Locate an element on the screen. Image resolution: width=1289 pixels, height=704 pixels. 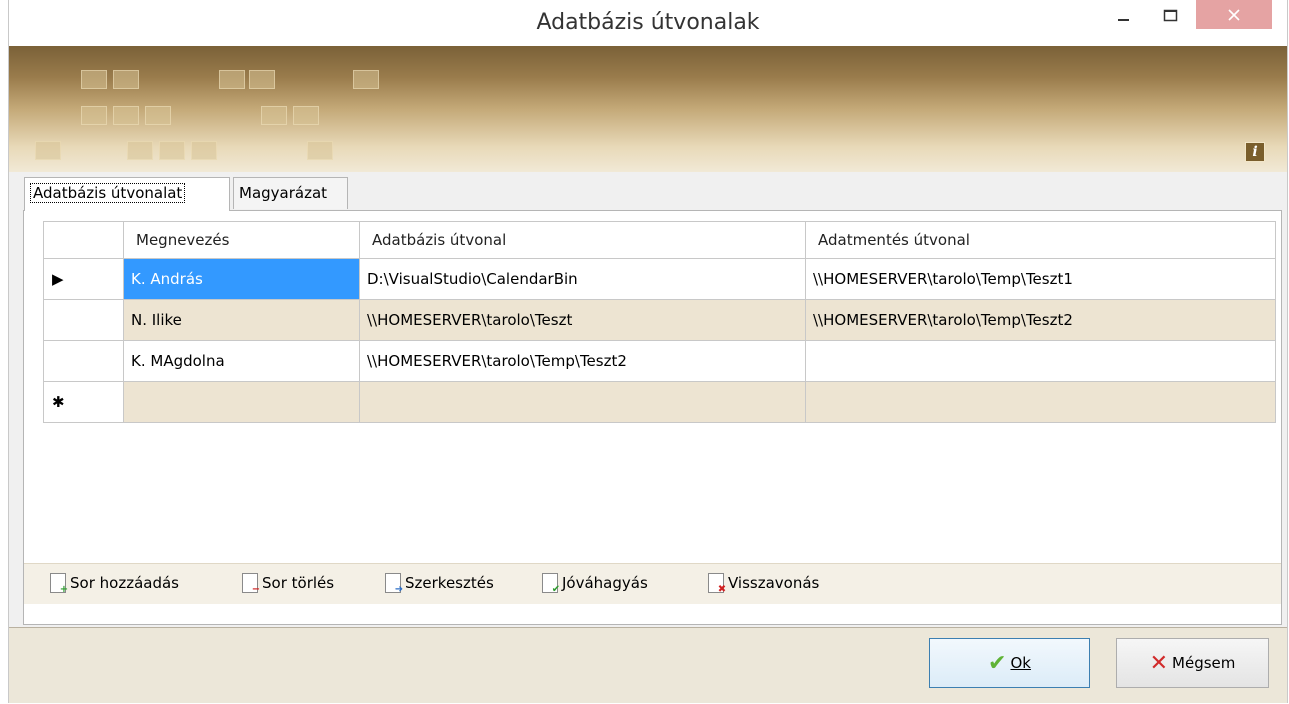
delete-row-button: − Sor törlés is located at coordinates (288, 584).